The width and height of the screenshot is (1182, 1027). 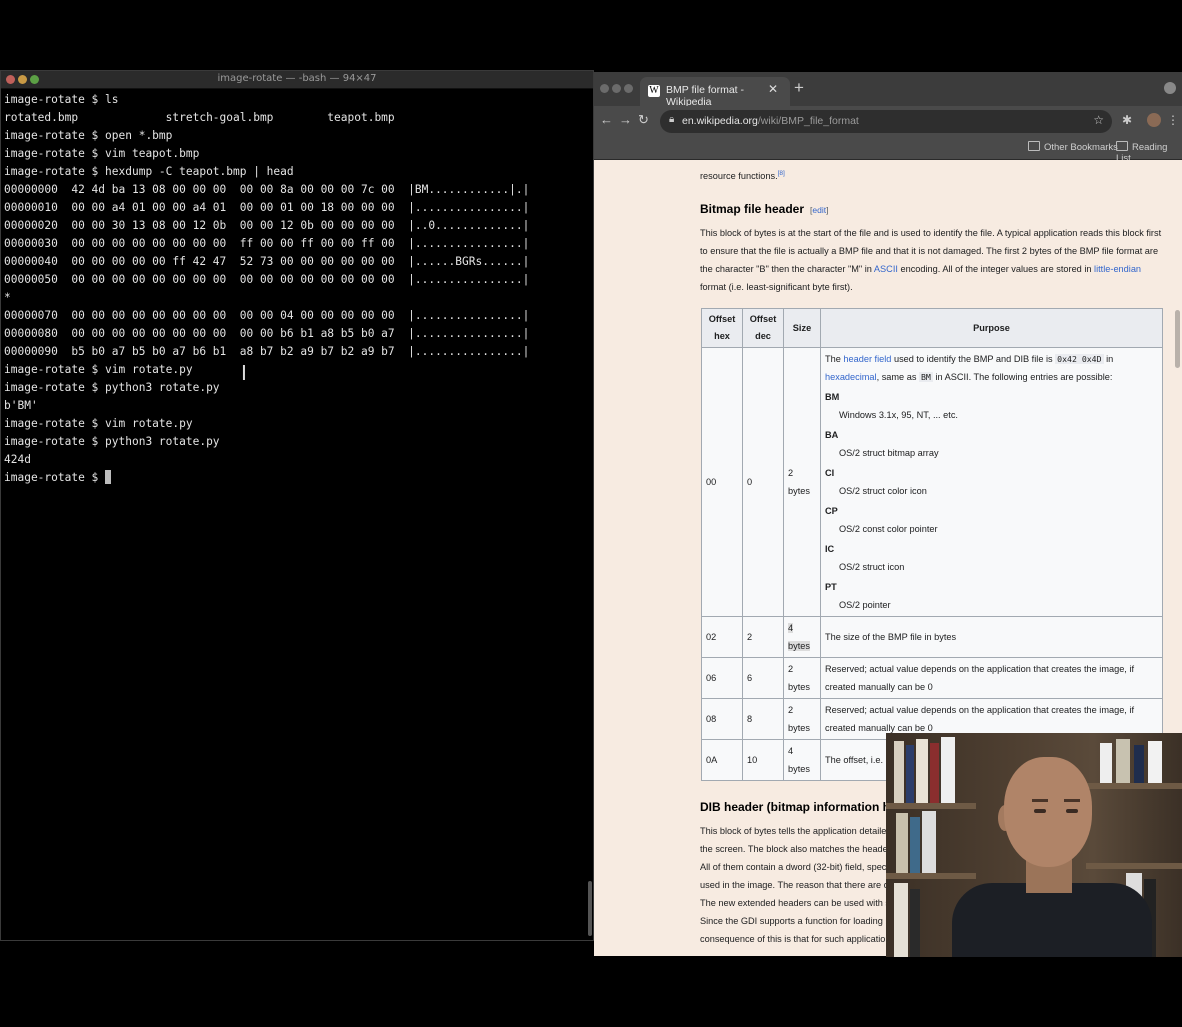 What do you see at coordinates (625, 119) in the screenshot?
I see `forward-arrow-icon: →` at bounding box center [625, 119].